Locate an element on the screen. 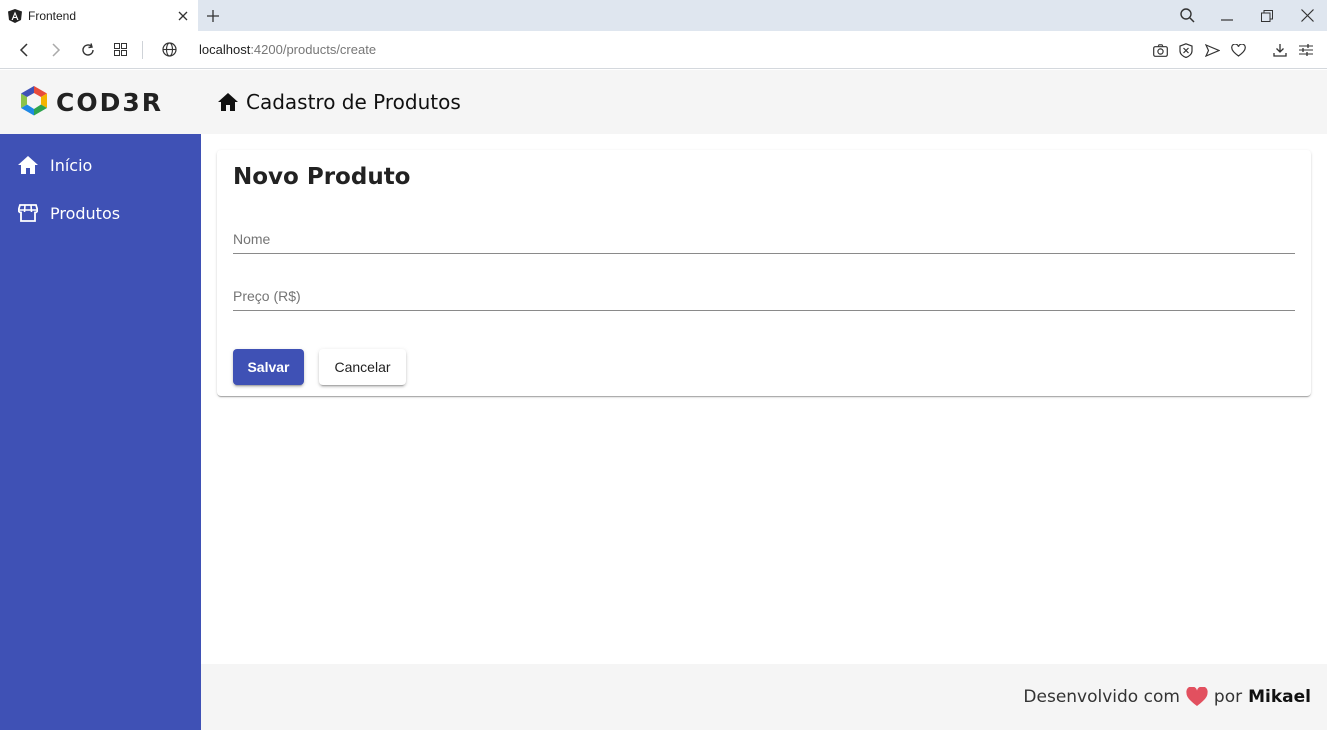  back-icon is located at coordinates (24, 50).